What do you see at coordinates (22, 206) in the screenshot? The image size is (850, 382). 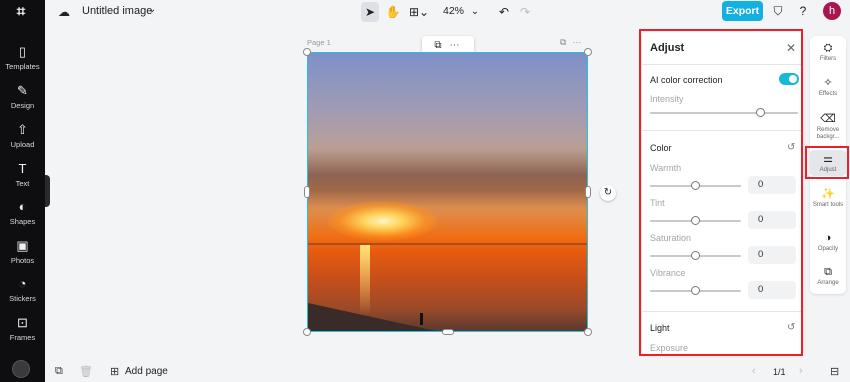 I see `shapes-icon: ◐` at bounding box center [22, 206].